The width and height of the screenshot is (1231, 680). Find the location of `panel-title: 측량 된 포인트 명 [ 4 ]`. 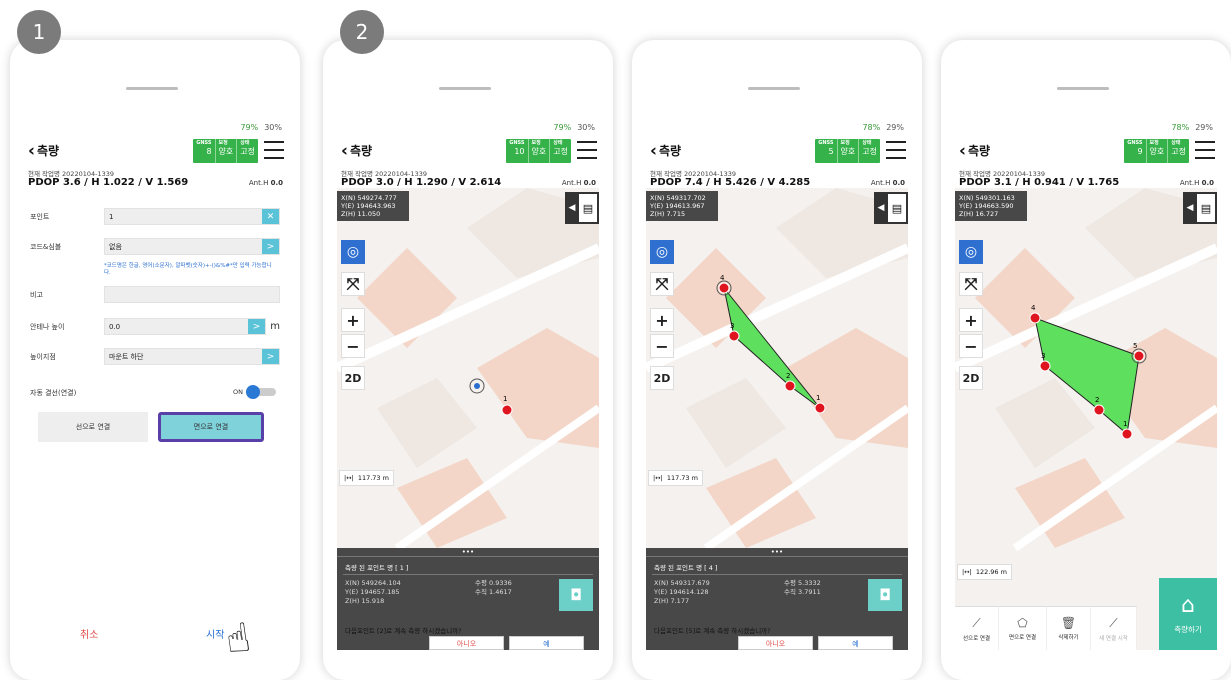

panel-title: 측량 된 포인트 명 [ 4 ] is located at coordinates (686, 568).